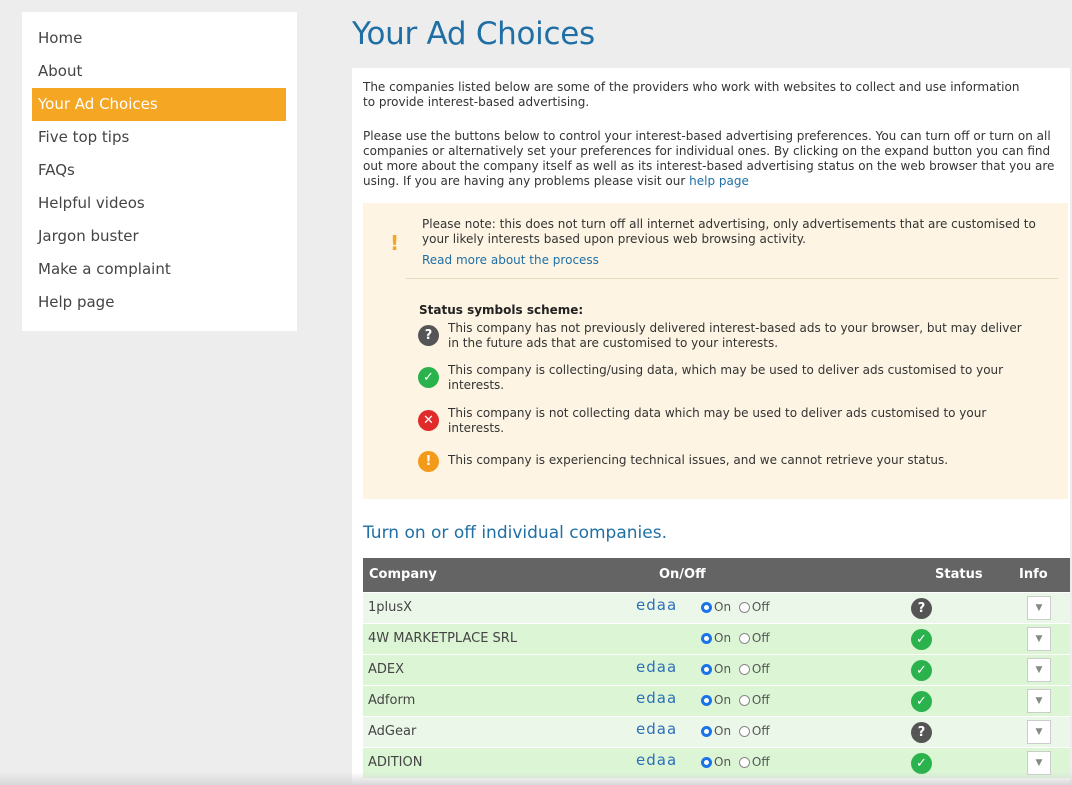 Image resolution: width=1072 pixels, height=785 pixels. Describe the element at coordinates (159, 269) in the screenshot. I see `sidebar-item-make-a-complaint: Make a complaint` at that location.